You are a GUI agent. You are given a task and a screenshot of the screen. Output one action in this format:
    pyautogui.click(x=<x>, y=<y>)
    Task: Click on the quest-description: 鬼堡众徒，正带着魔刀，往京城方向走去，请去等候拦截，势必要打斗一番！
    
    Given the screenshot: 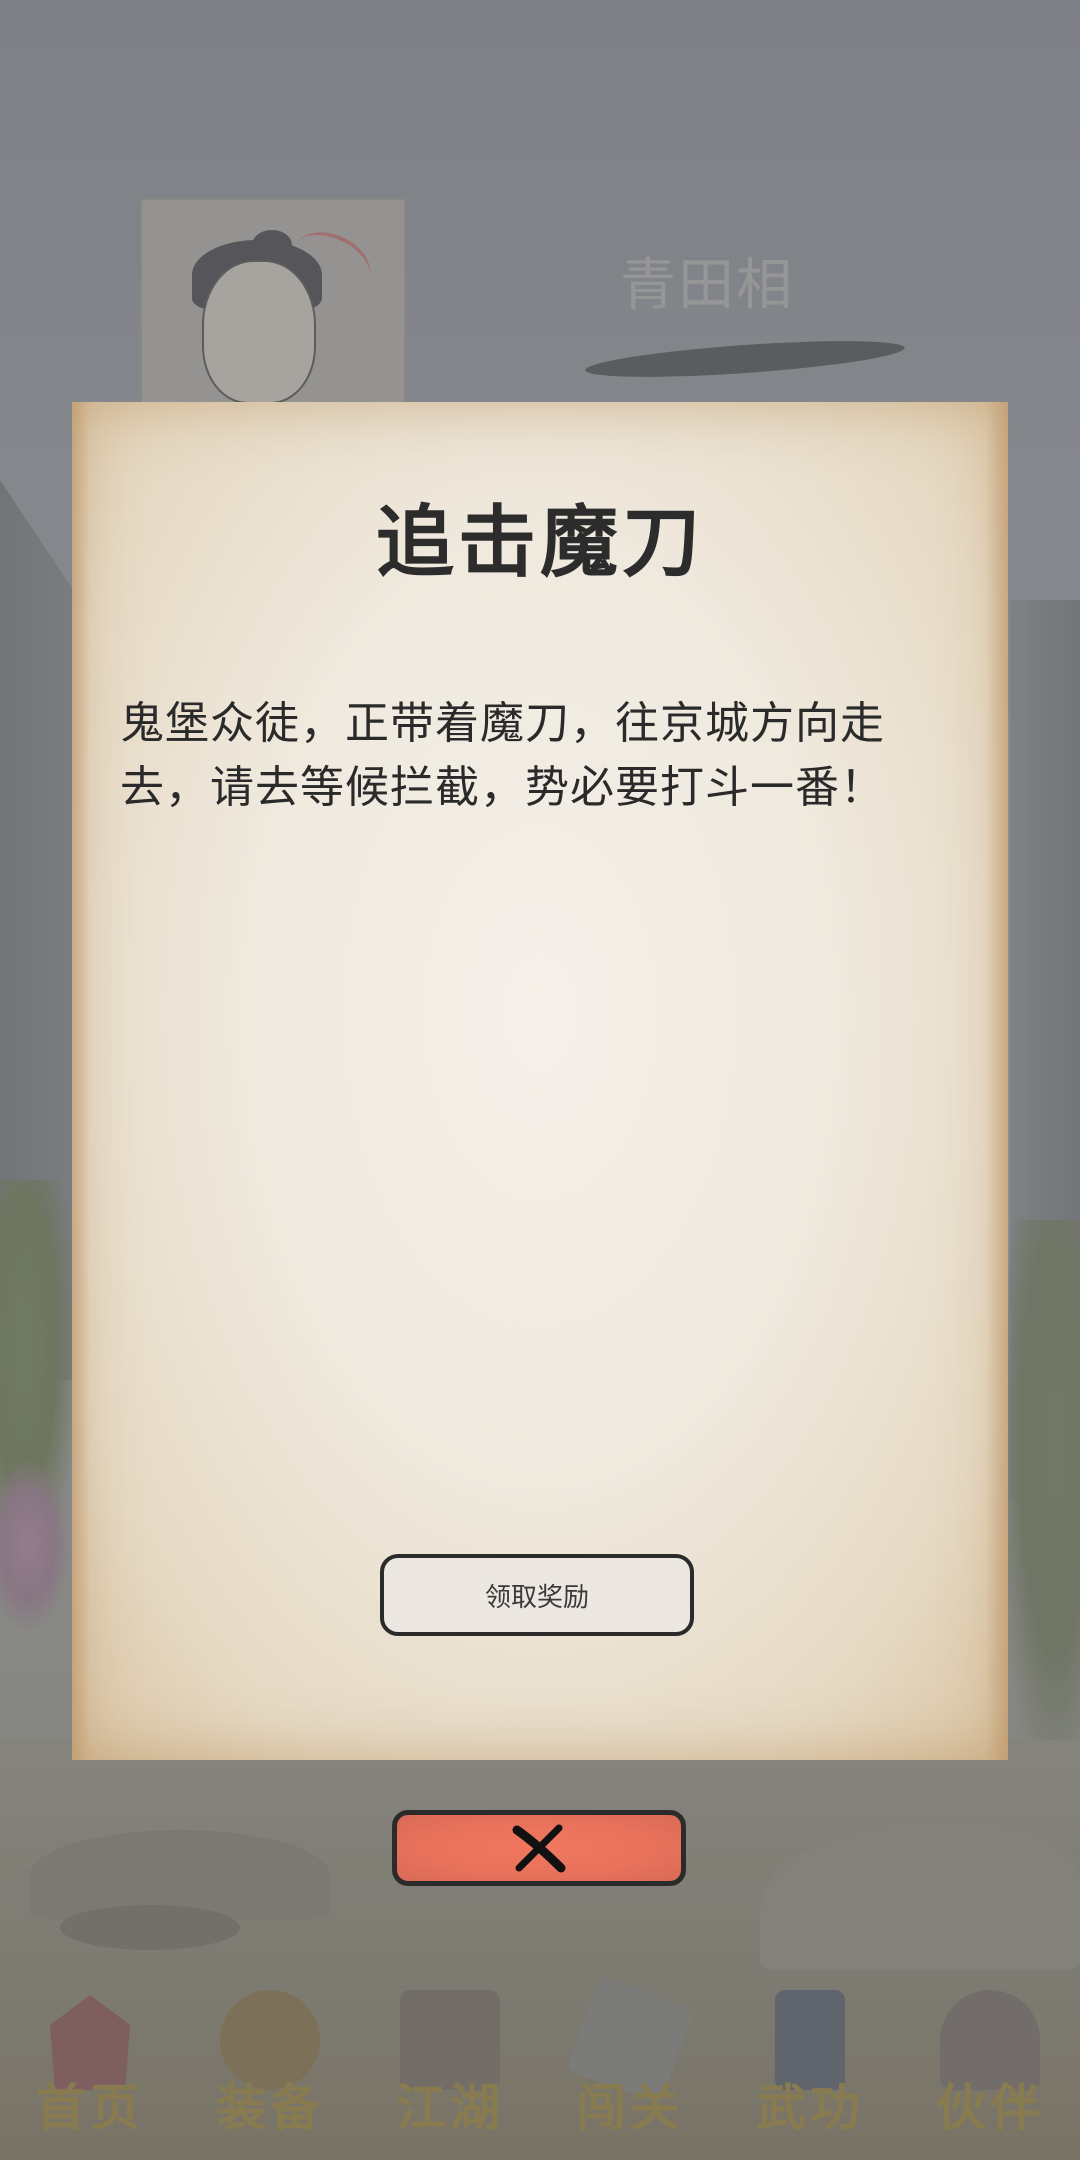 What is the action you would take?
    pyautogui.click(x=502, y=755)
    